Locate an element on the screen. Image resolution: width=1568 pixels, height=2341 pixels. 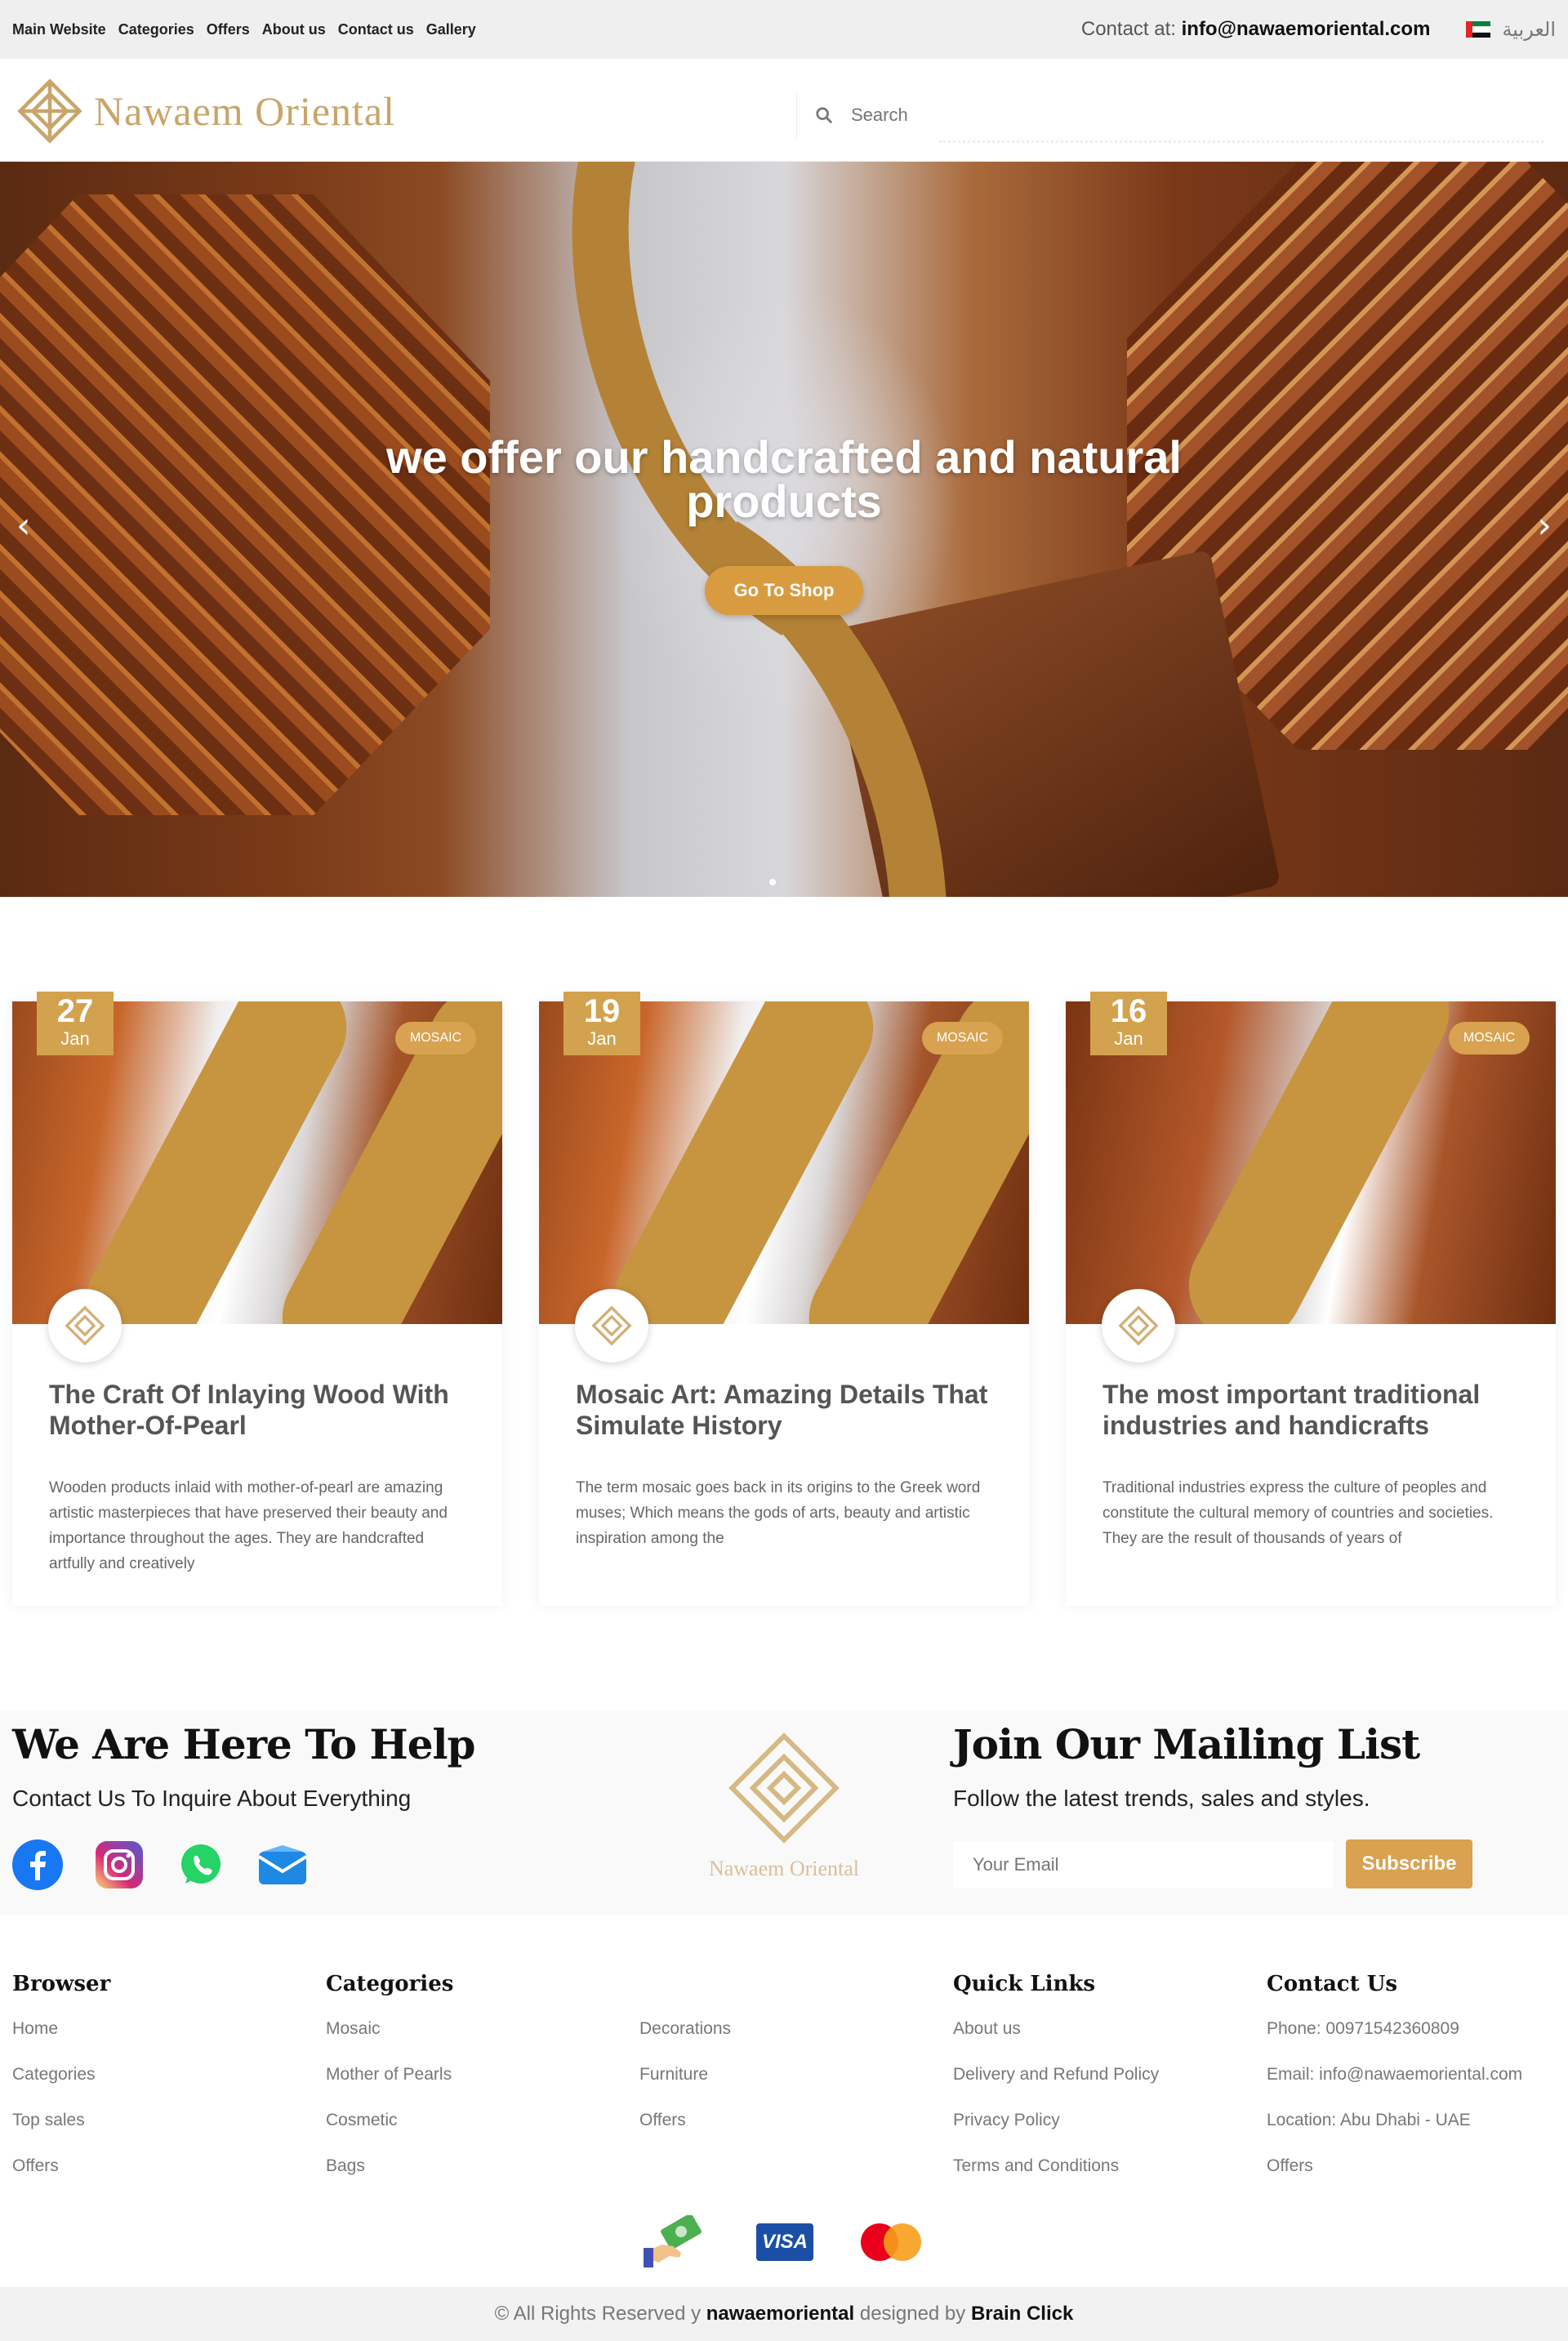
post-date-badge: 16 Jan is located at coordinates (1128, 1024).